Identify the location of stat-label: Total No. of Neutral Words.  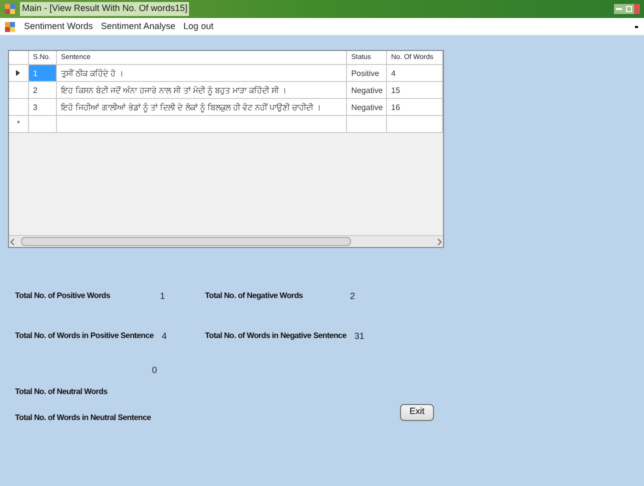
(61, 392).